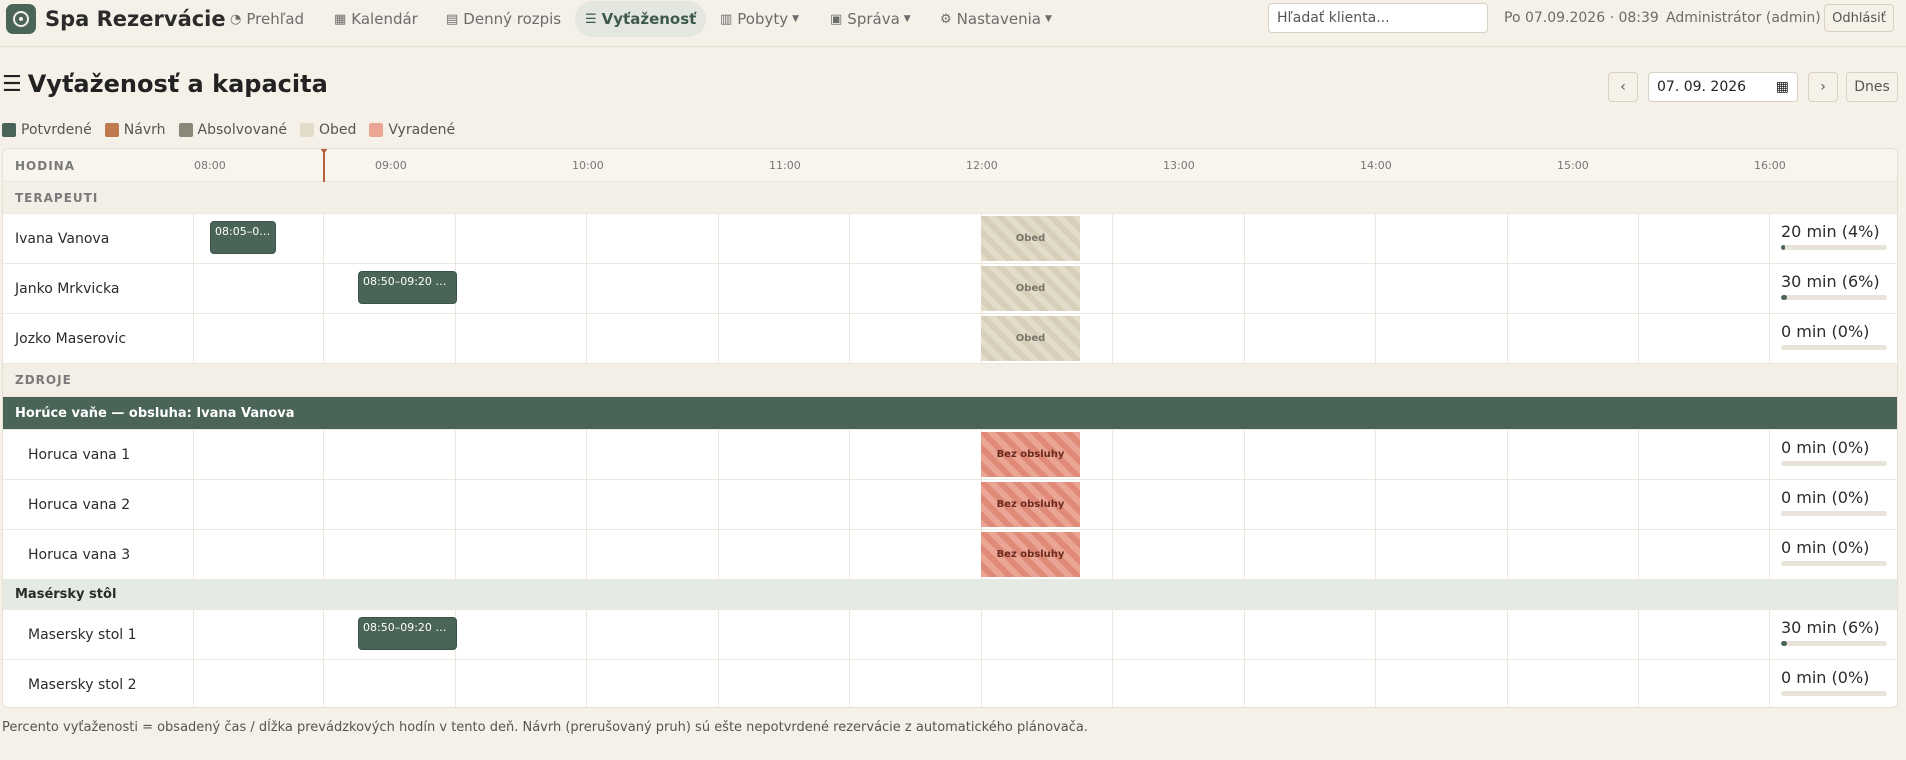  Describe the element at coordinates (177, 84) in the screenshot. I see `page-title-text: Vyťaženosť a kapacita` at that location.